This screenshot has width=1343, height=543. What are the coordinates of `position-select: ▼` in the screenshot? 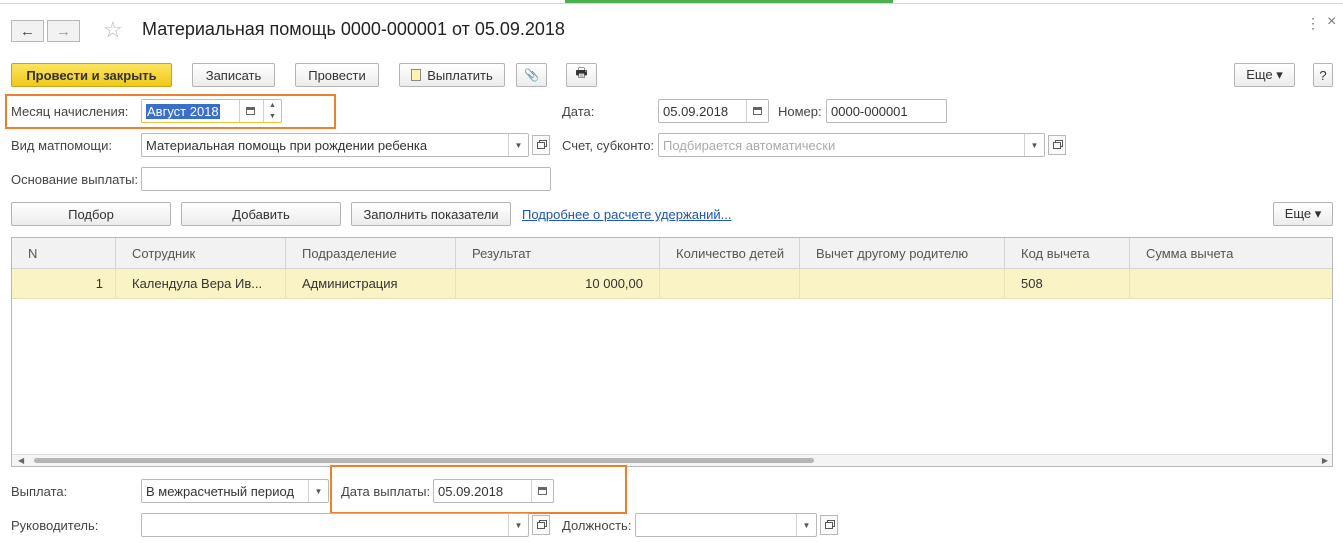 It's located at (726, 525).